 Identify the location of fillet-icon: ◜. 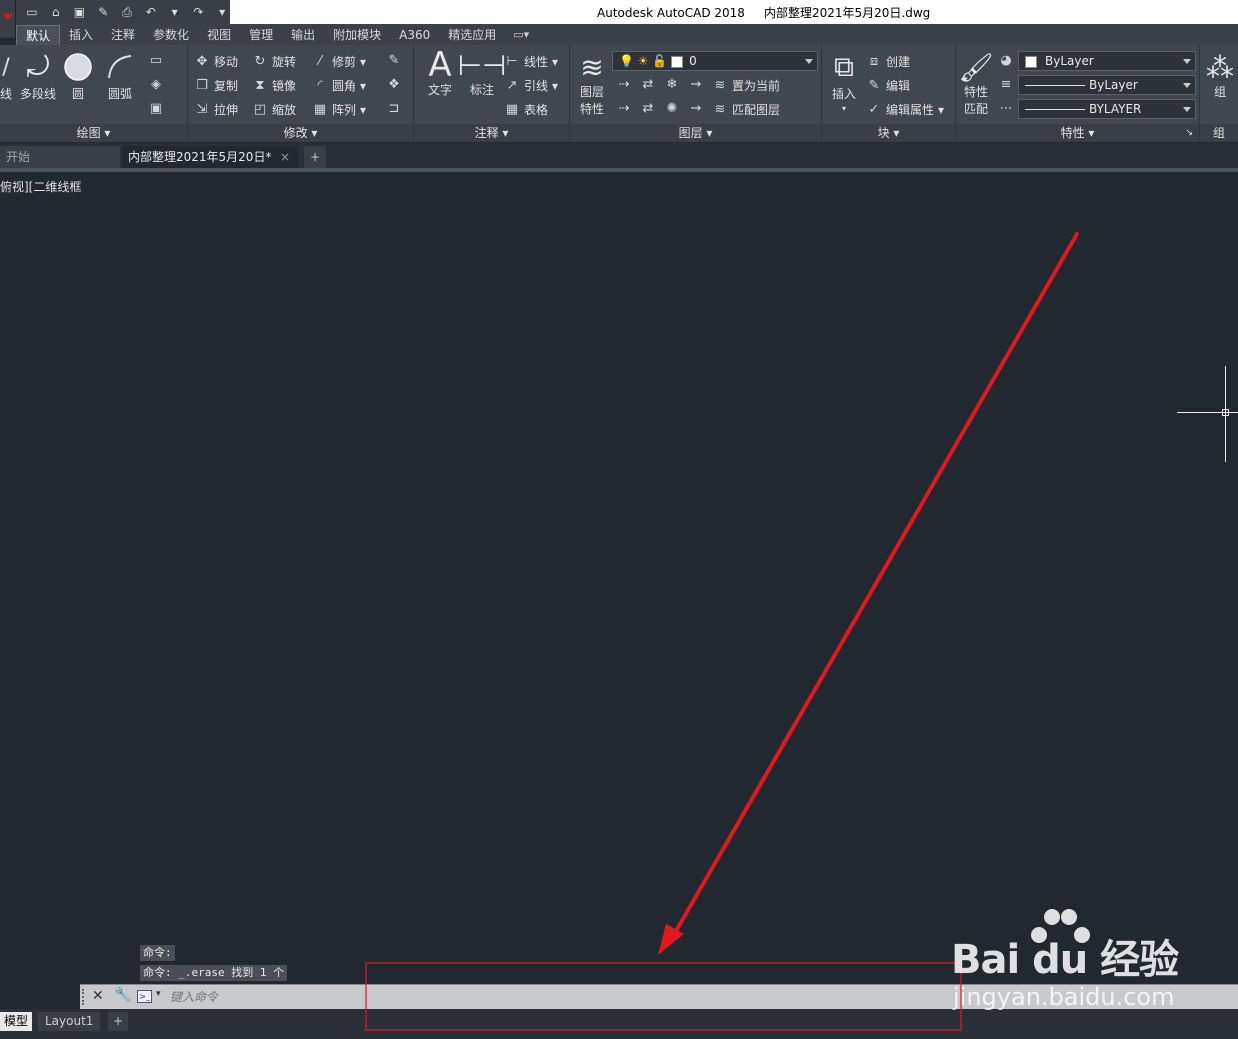
(320, 85).